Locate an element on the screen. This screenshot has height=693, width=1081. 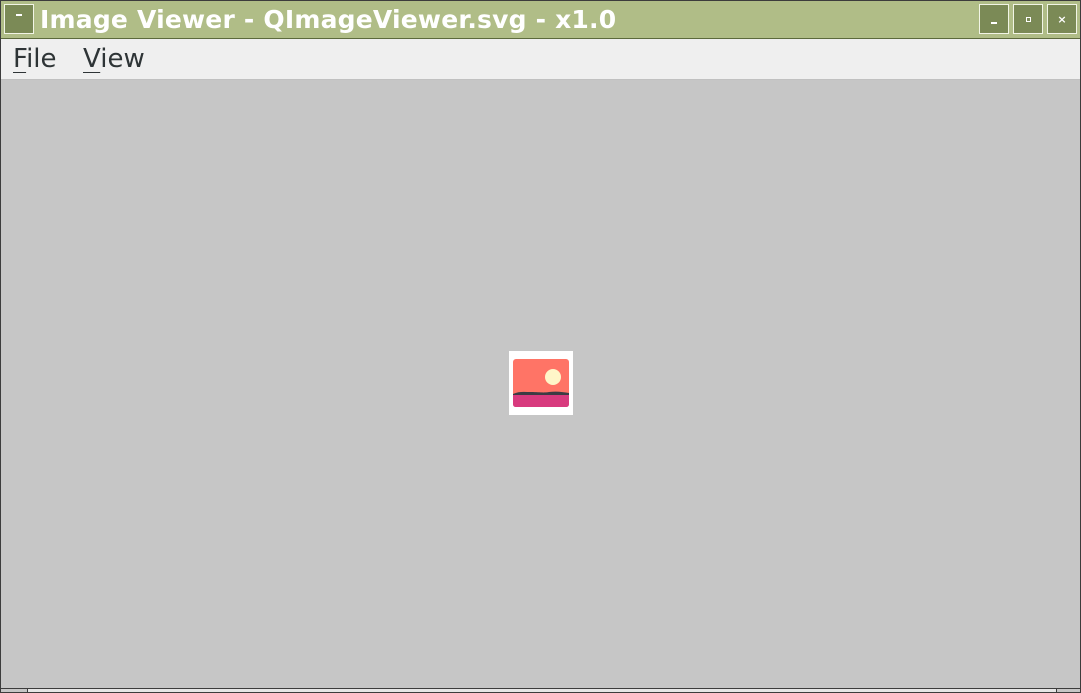
menu-bar: File View is located at coordinates (540, 59).